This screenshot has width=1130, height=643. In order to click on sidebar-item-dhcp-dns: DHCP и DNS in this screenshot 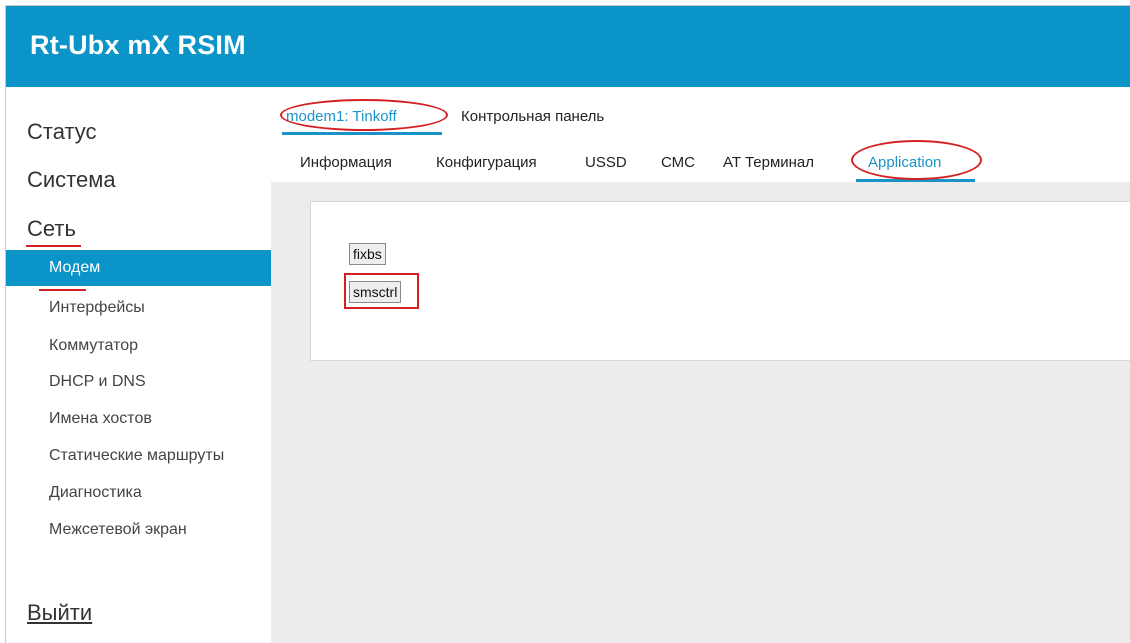, I will do `click(138, 382)`.